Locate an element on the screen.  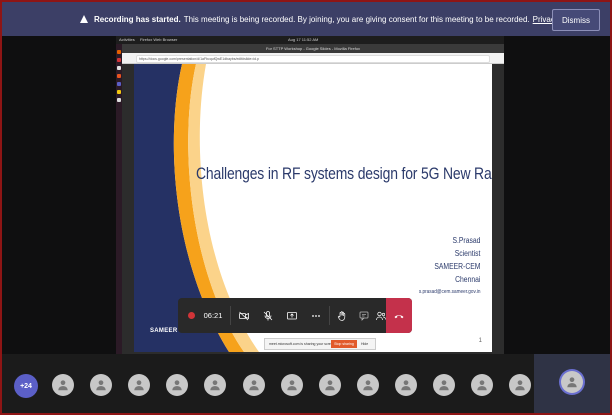
raise-hand-button is located at coordinates (342, 315).